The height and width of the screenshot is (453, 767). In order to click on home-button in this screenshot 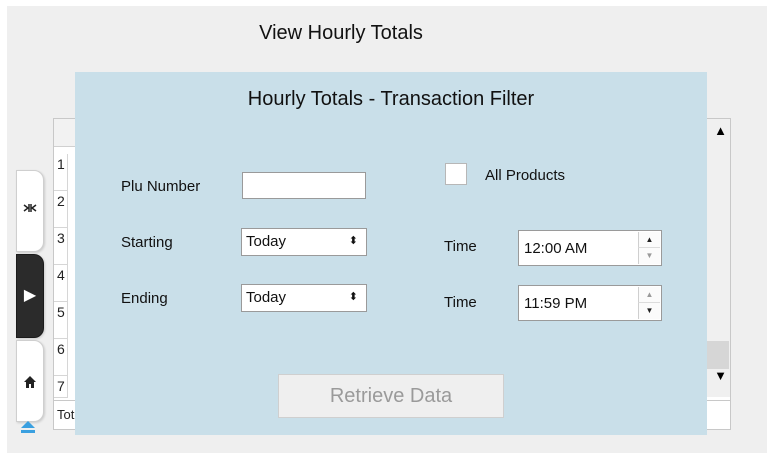, I will do `click(30, 381)`.